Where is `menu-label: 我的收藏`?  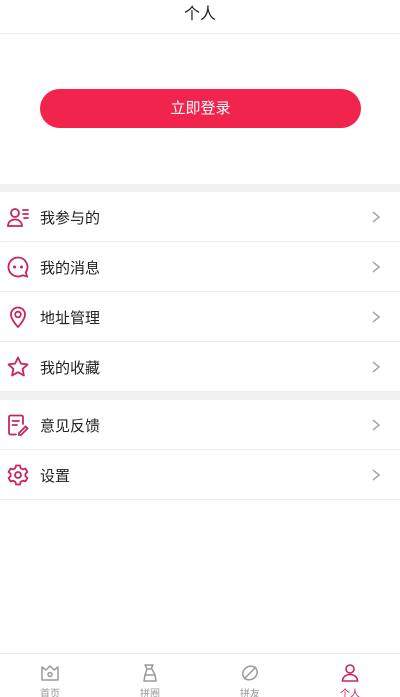 menu-label: 我的收藏 is located at coordinates (70, 367).